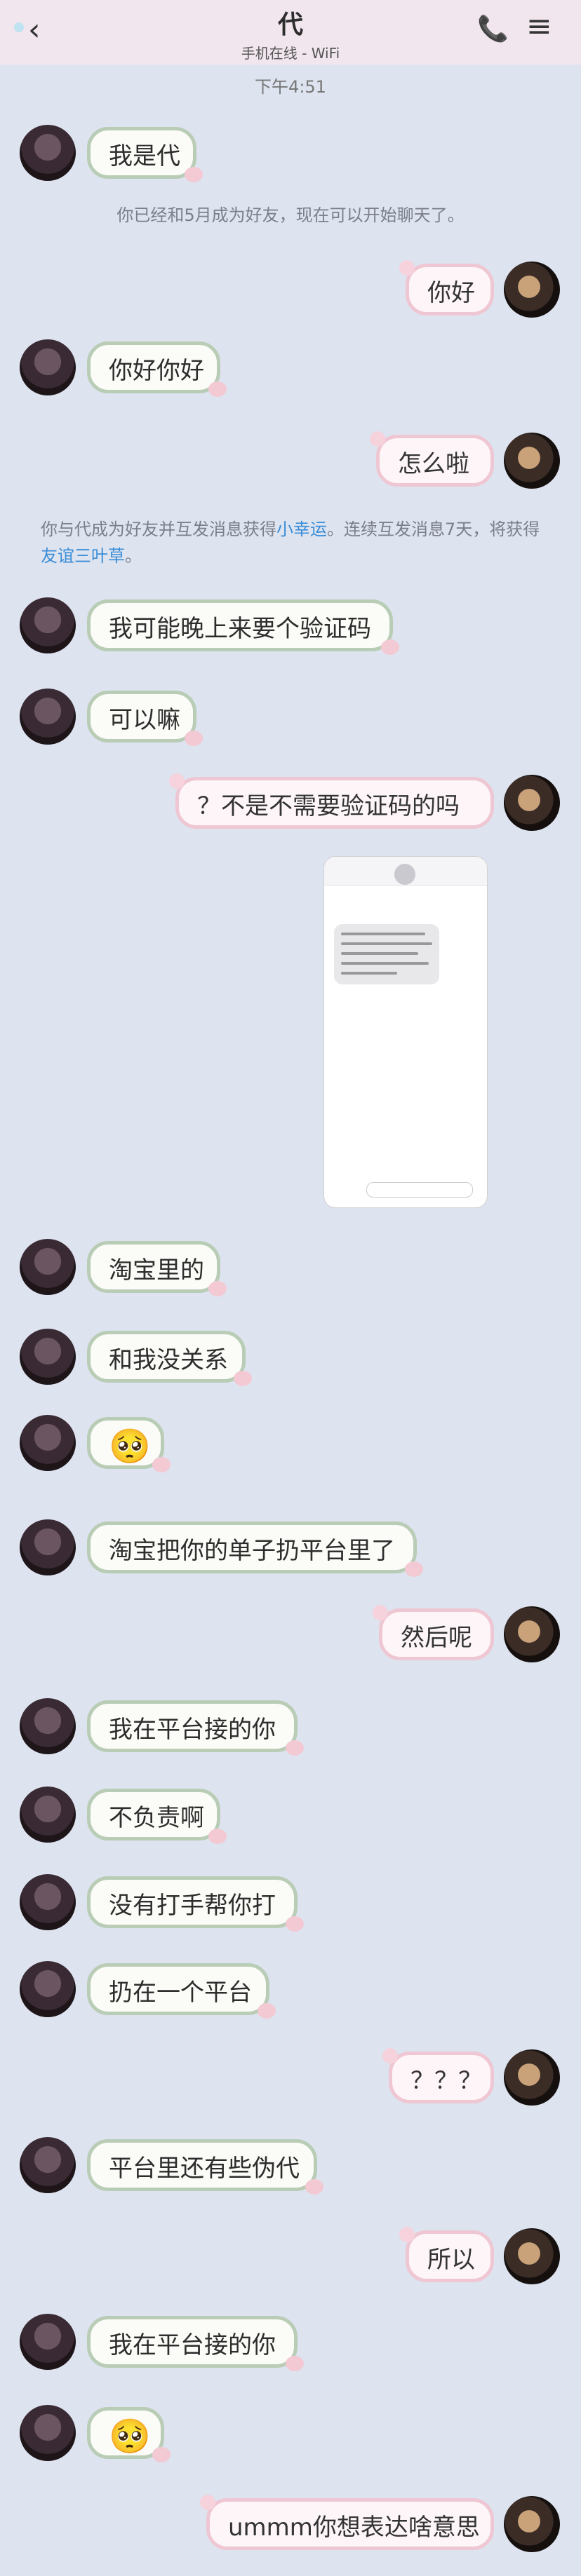 Image resolution: width=581 pixels, height=2576 pixels. What do you see at coordinates (133, 556) in the screenshot?
I see `lucky-text-3: 。` at bounding box center [133, 556].